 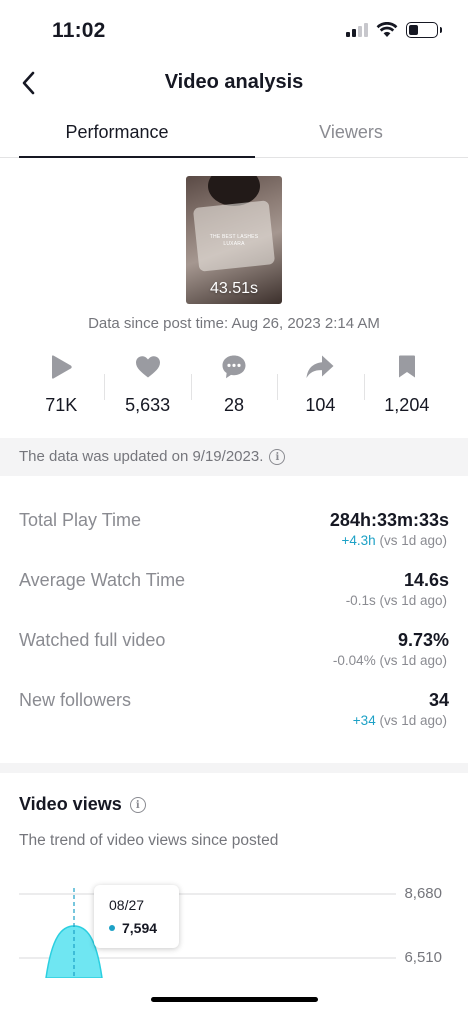 What do you see at coordinates (234, 768) in the screenshot?
I see `section-divider` at bounding box center [234, 768].